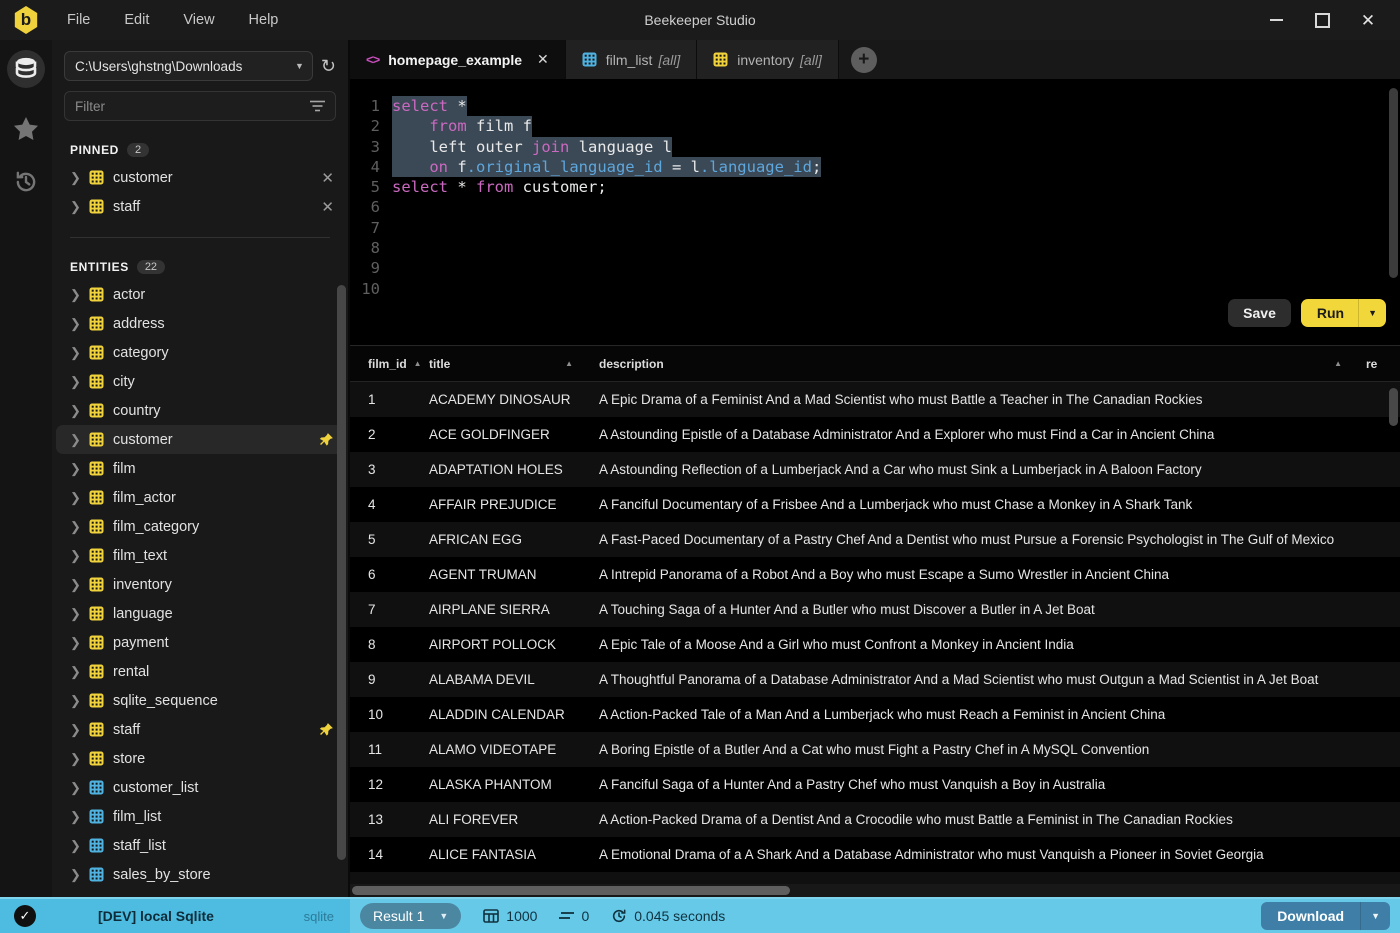 This screenshot has width=1400, height=933. I want to click on code-line-6: 6, so click(585, 207).